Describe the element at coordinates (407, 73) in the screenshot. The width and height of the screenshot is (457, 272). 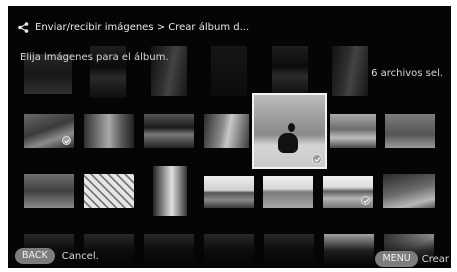
I see `selection-count: 6 archivos sel.` at that location.